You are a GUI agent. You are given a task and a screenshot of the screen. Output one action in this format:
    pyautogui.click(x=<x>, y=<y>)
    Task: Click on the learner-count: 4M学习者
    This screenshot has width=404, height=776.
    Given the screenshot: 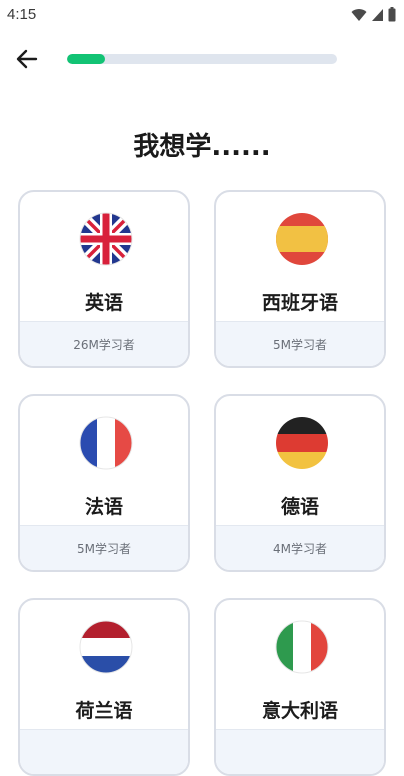 What is the action you would take?
    pyautogui.click(x=300, y=547)
    